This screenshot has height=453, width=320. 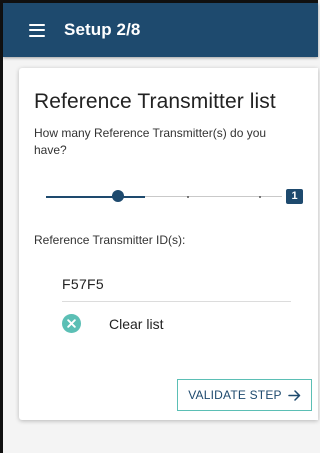 What do you see at coordinates (294, 196) in the screenshot?
I see `count-slider-value-badge: 1` at bounding box center [294, 196].